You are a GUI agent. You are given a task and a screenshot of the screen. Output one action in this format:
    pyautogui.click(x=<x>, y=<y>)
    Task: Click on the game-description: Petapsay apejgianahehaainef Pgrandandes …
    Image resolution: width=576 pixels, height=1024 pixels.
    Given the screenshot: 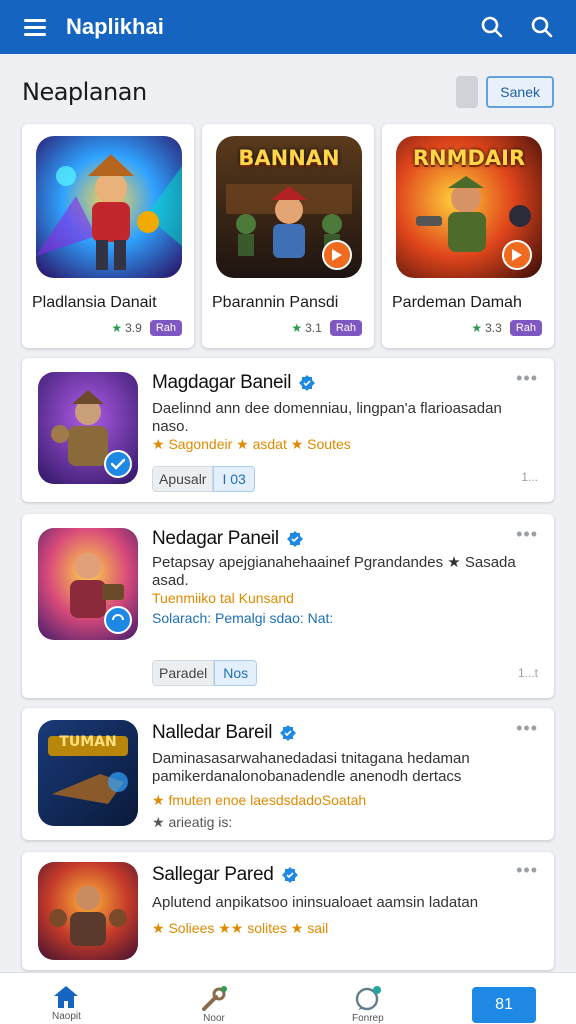 What is the action you would take?
    pyautogui.click(x=334, y=571)
    